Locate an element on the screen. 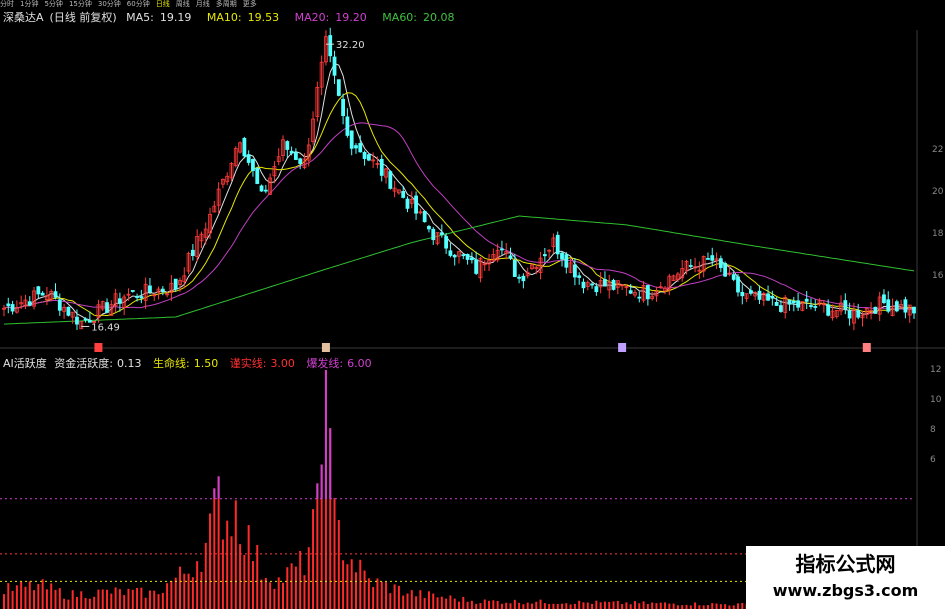 Image resolution: width=945 pixels, height=609 pixels. price-tick-2: 18 is located at coordinates (938, 234).